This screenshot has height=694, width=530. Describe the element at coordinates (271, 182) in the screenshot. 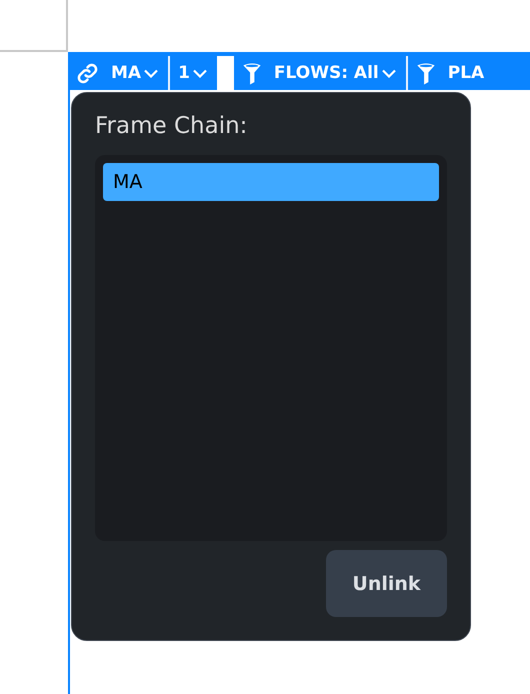

I see `chain-item: MA` at that location.